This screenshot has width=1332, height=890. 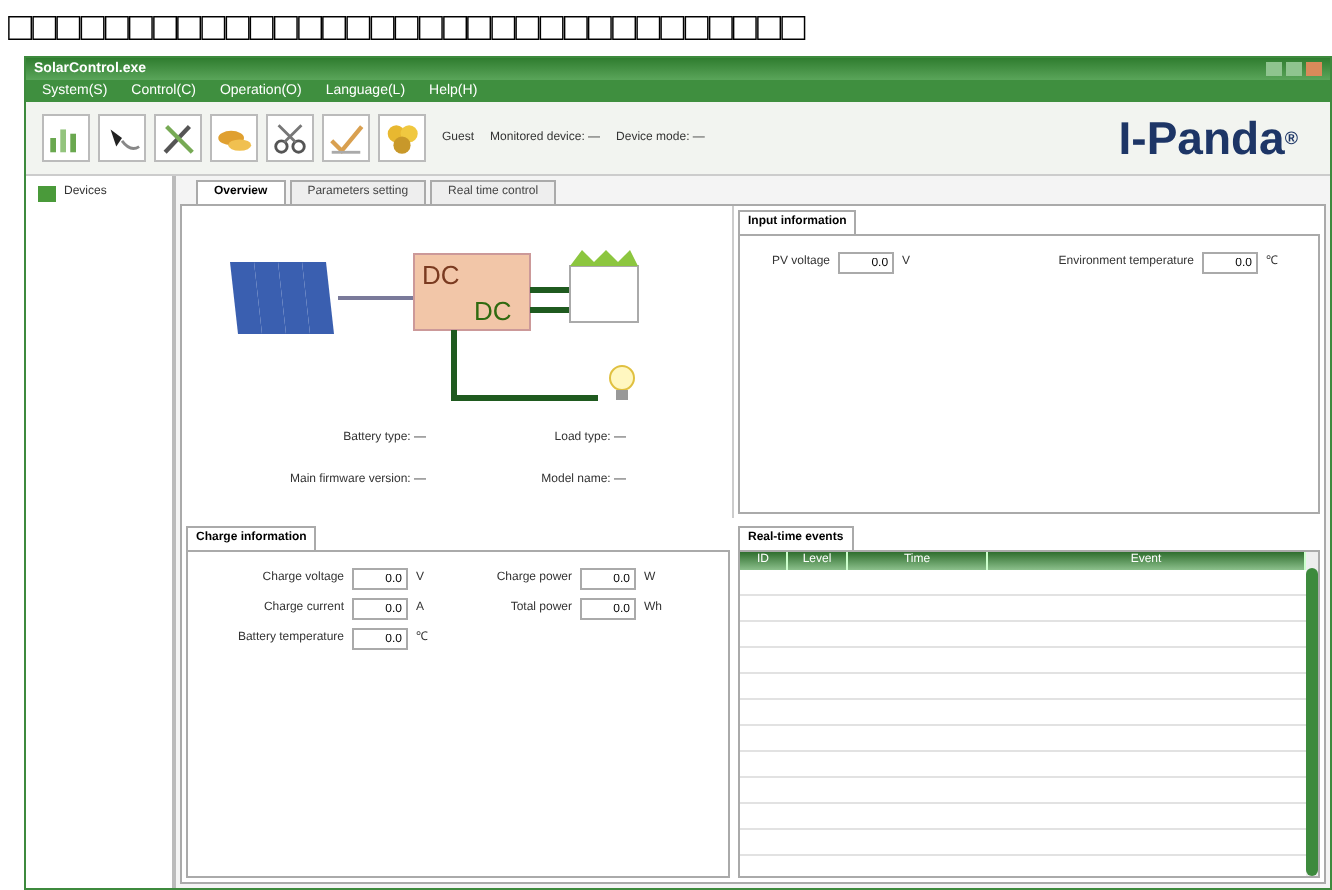 What do you see at coordinates (1209, 138) in the screenshot?
I see `logo: I-Panda$^{®}$` at bounding box center [1209, 138].